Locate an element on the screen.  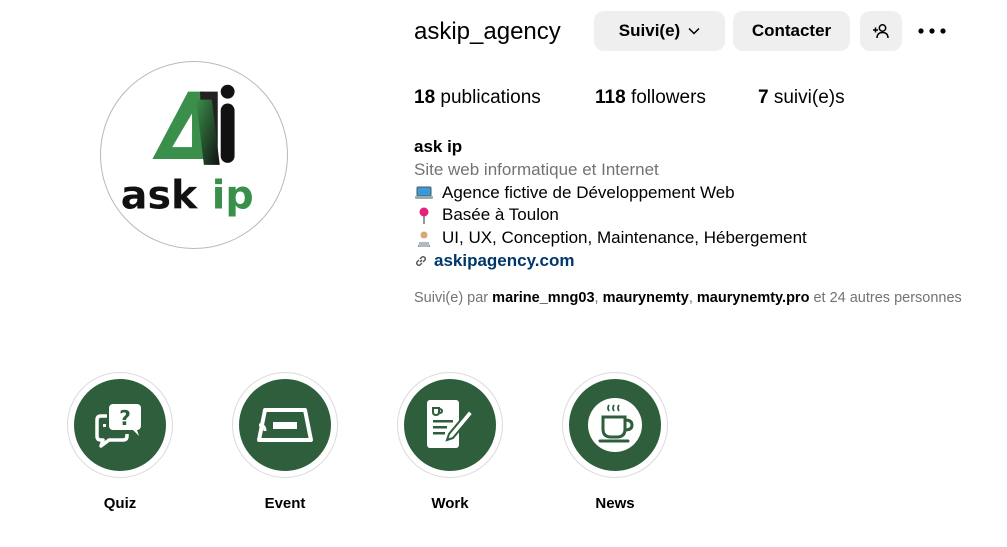
highlight-label: News is located at coordinates (615, 503).